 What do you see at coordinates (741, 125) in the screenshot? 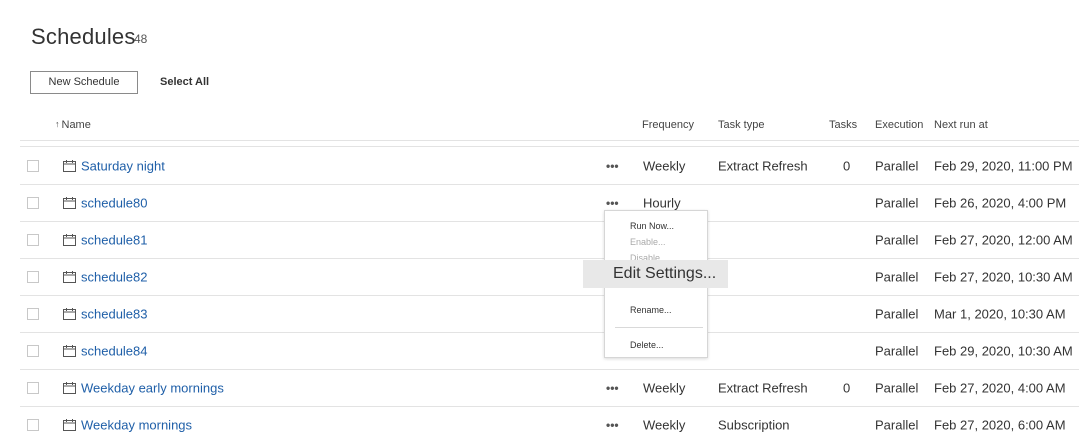
I see `column-header-task-type: Task type` at bounding box center [741, 125].